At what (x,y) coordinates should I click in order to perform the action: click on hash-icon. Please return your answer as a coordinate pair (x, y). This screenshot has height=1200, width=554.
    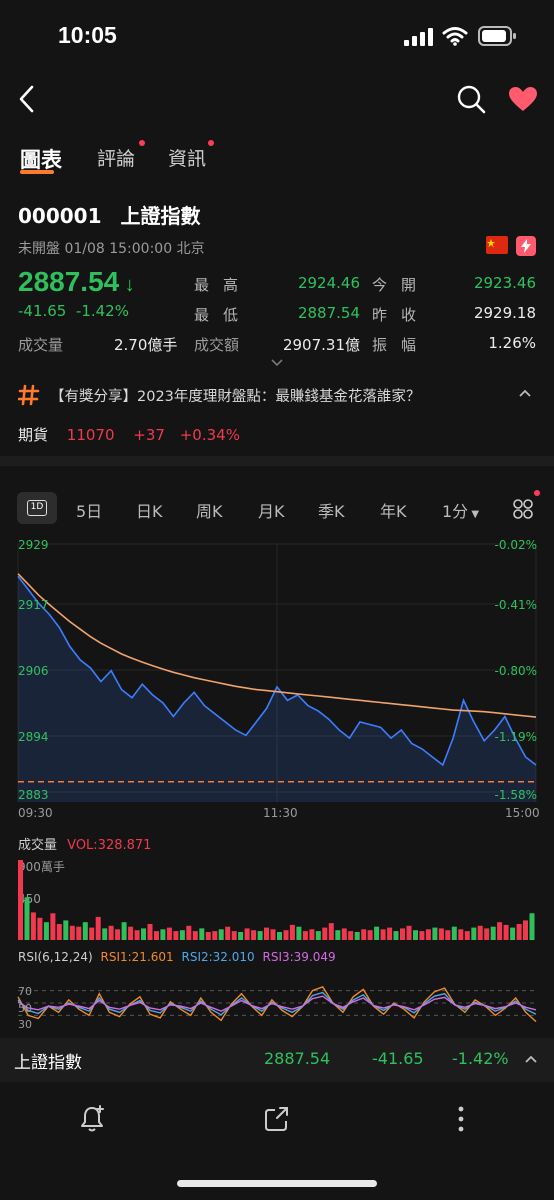
    Looking at the image, I should click on (29, 395).